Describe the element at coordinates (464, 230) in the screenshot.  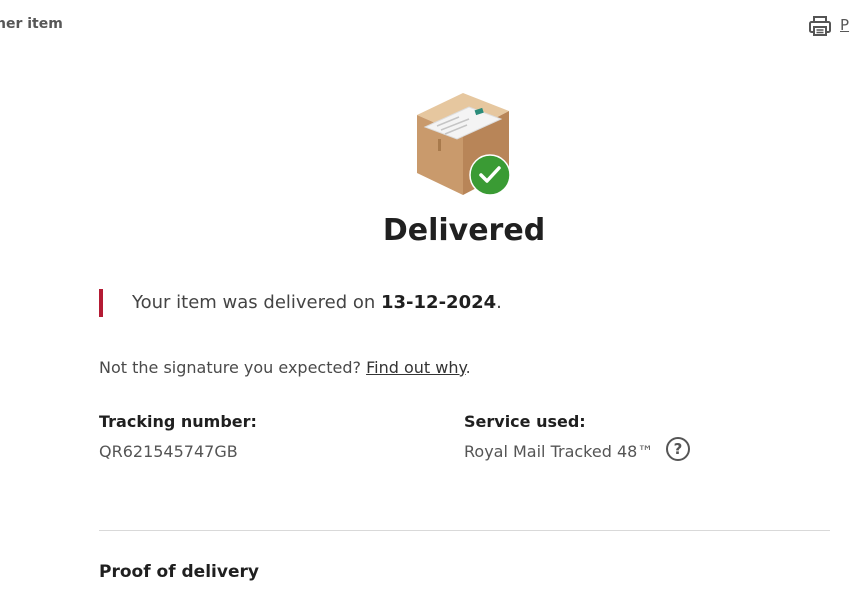
I see `delivery-status-title: Delivered` at that location.